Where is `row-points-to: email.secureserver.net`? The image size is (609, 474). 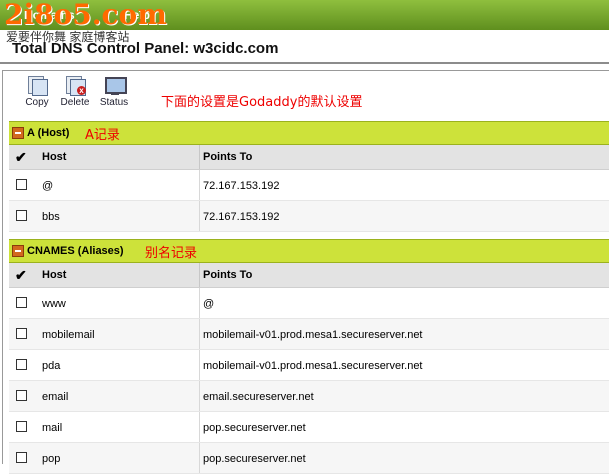 row-points-to: email.secureserver.net is located at coordinates (258, 397).